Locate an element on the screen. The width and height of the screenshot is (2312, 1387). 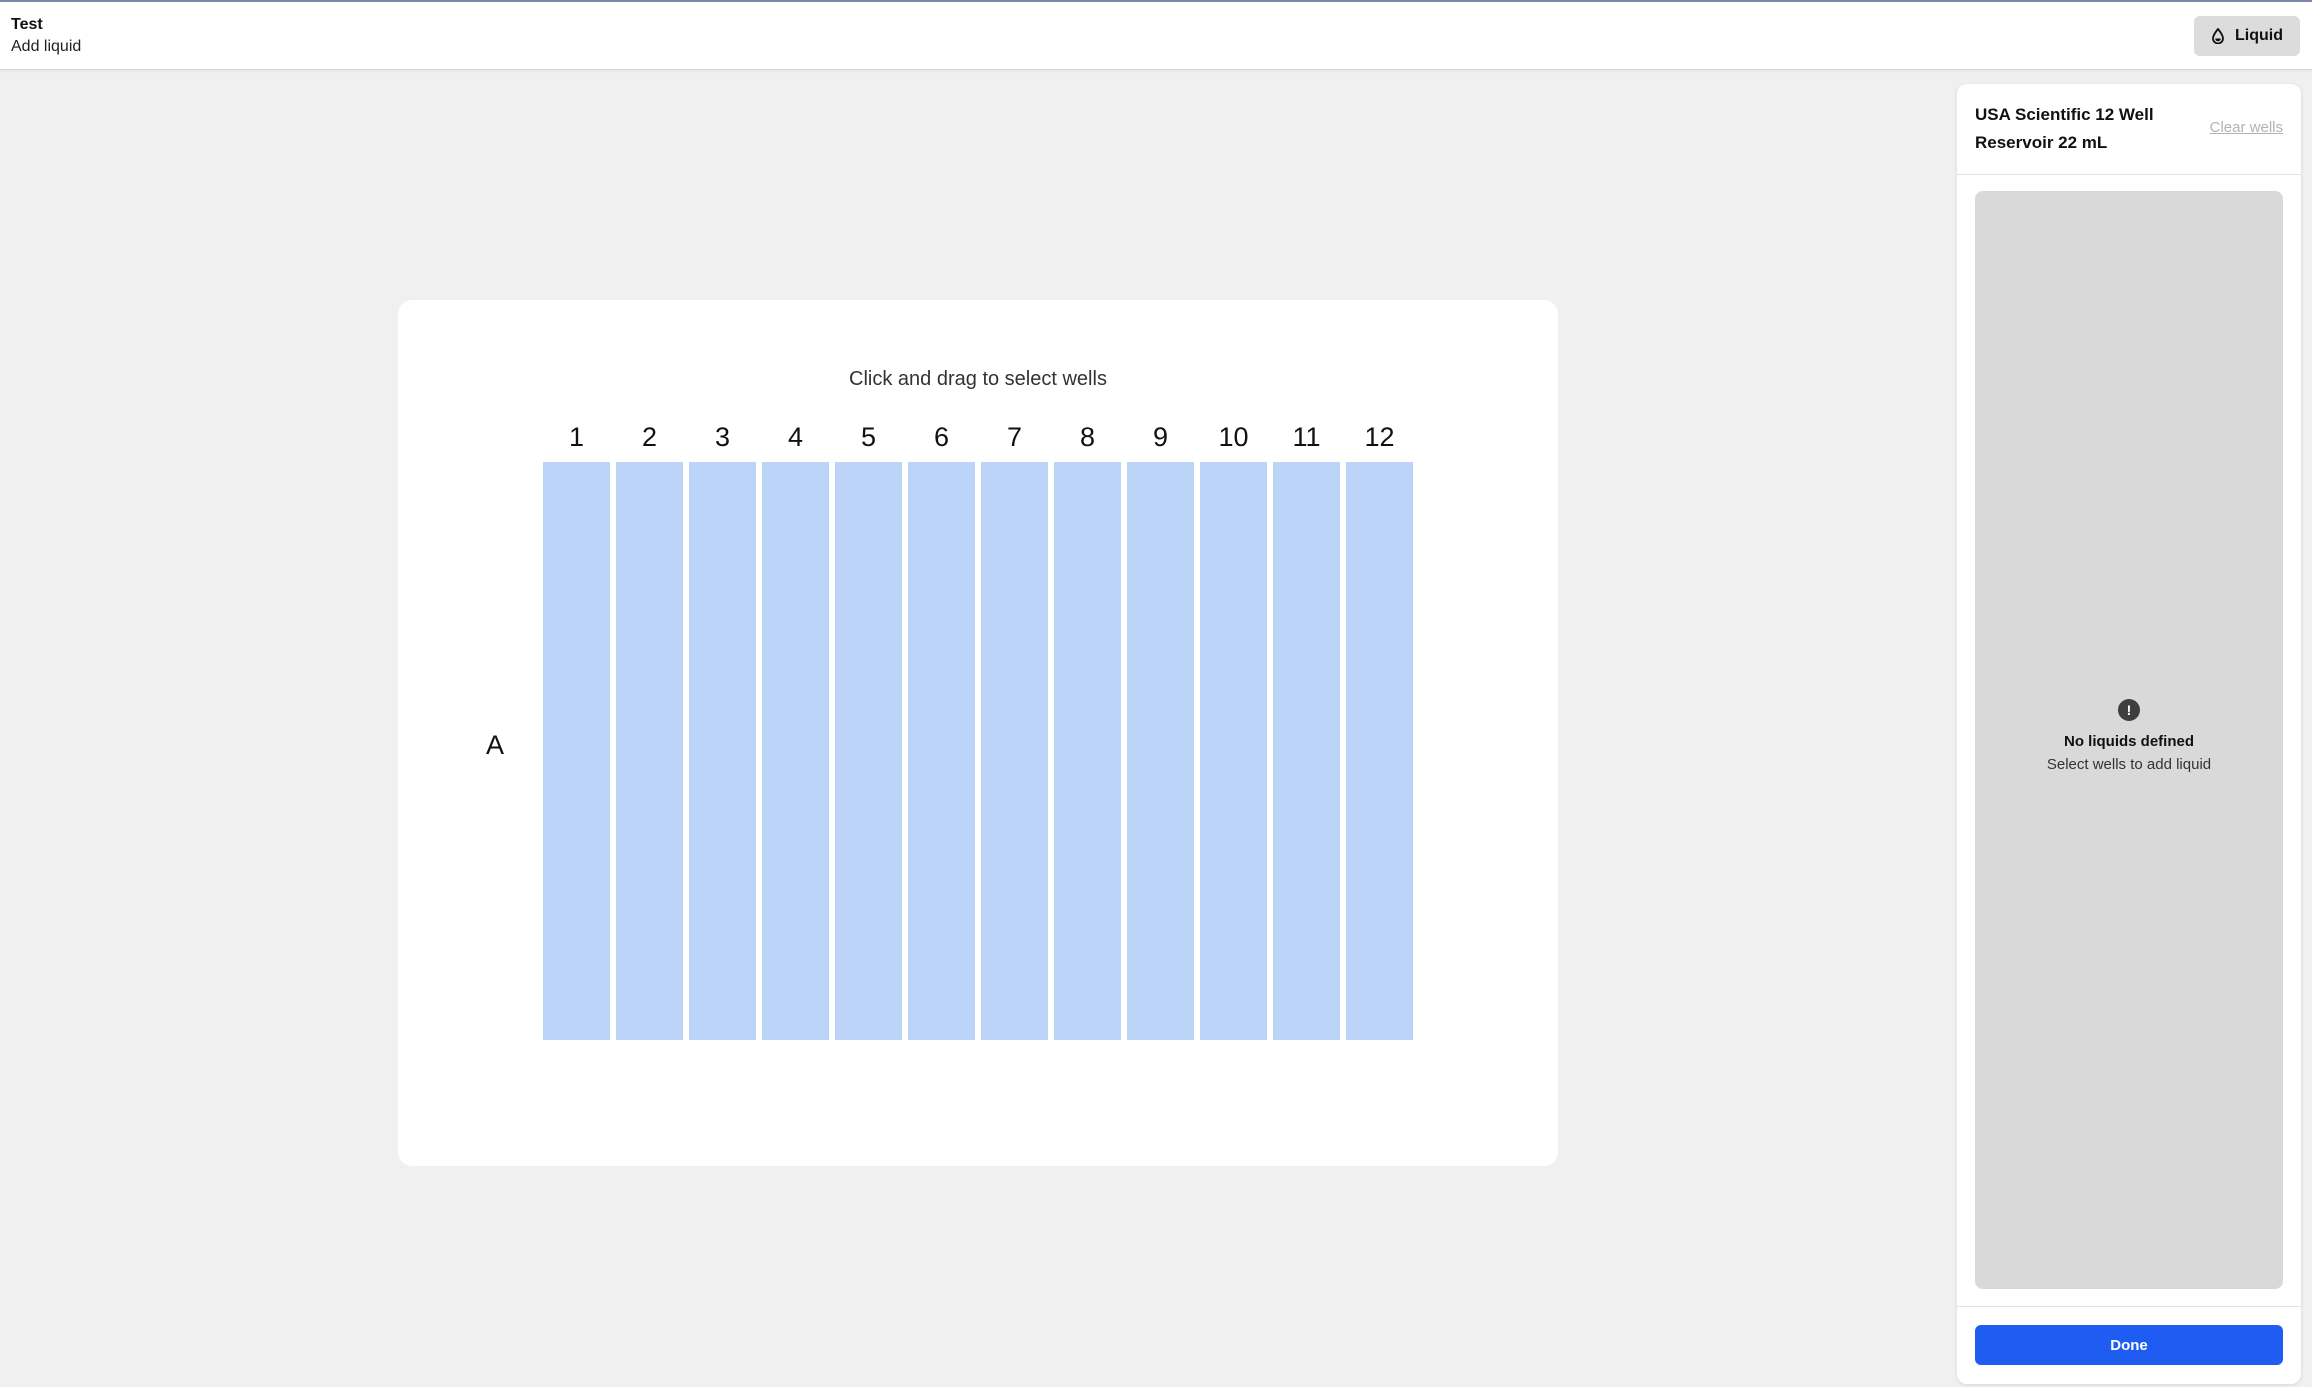
well-a2 is located at coordinates (649, 751).